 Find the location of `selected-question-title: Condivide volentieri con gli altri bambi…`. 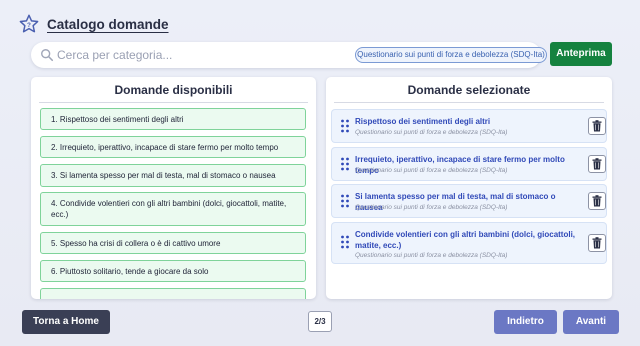

selected-question-title: Condivide volentieri con gli altri bambi… is located at coordinates (465, 240).